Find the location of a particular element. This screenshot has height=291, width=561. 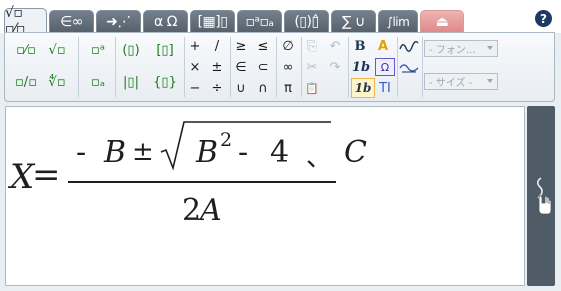

tab-label: ∑ ∪ is located at coordinates (353, 21).